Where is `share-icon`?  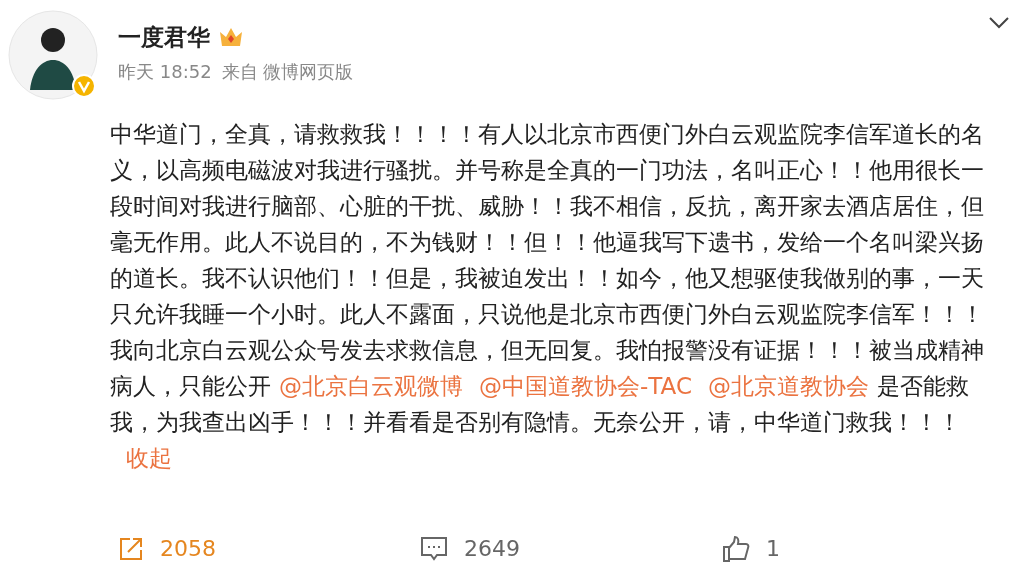 share-icon is located at coordinates (131, 548).